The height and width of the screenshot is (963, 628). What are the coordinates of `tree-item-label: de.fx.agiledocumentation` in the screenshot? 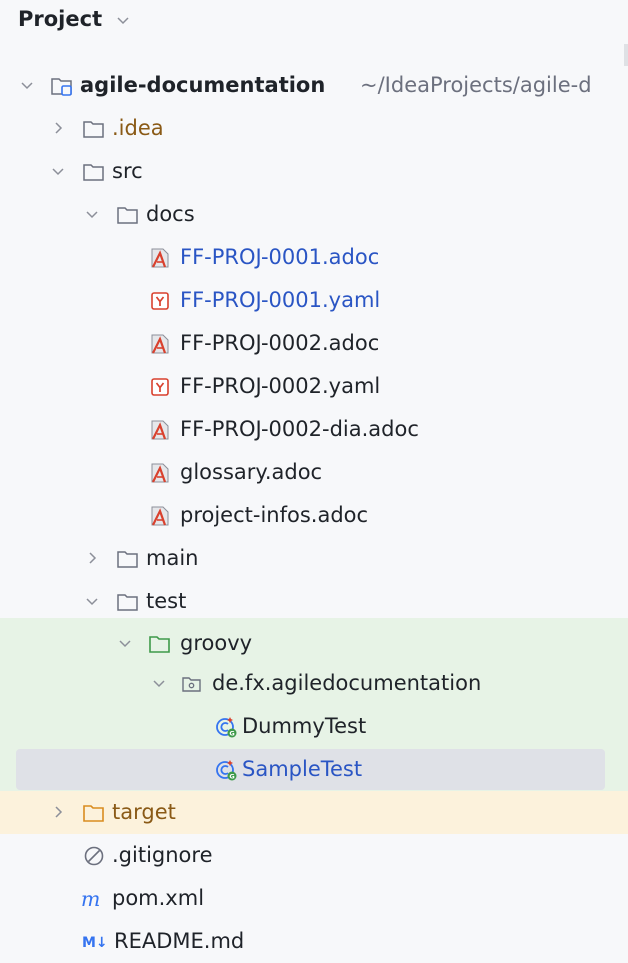 It's located at (347, 683).